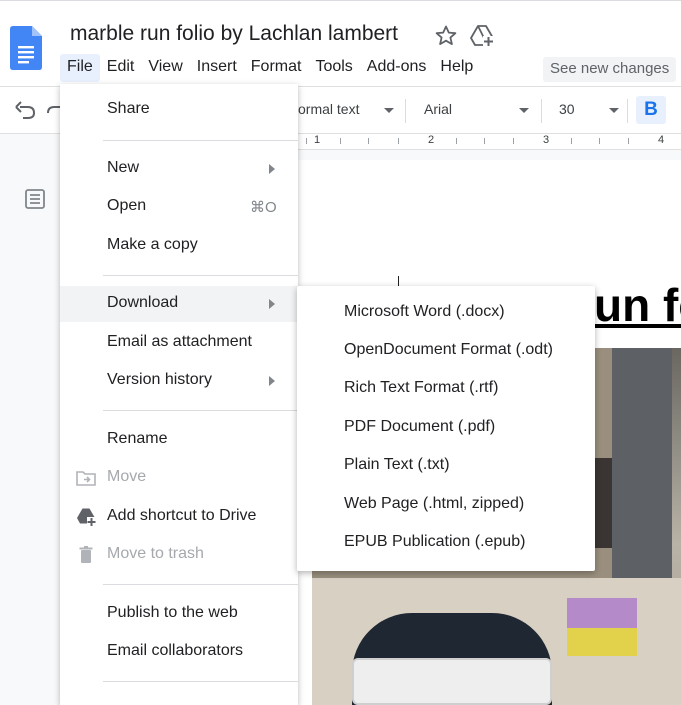 The width and height of the screenshot is (681, 705). I want to click on menu-item-label: PDF Document (.pdf), so click(420, 426).